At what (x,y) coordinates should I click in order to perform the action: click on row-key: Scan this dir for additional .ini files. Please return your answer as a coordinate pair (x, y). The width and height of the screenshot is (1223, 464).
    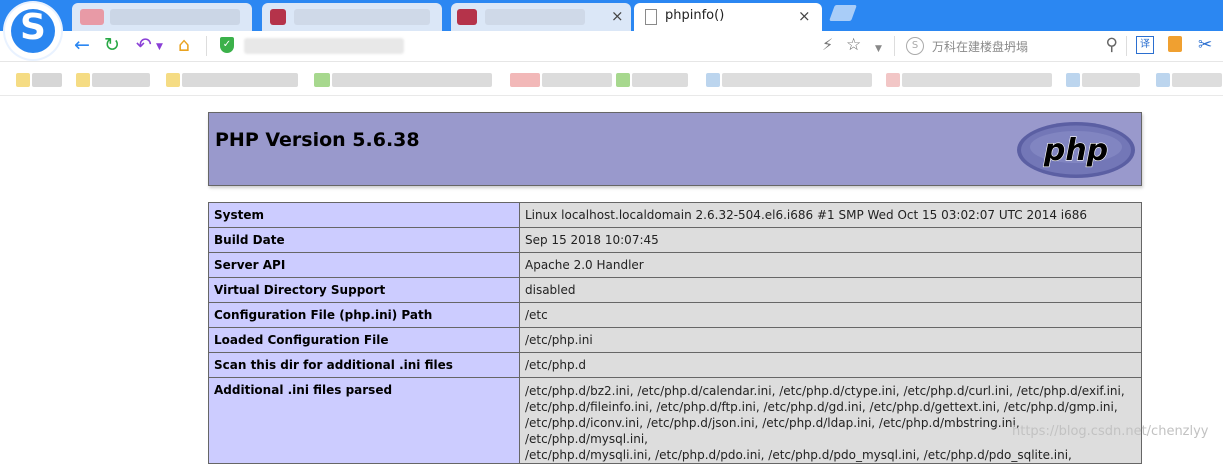
    Looking at the image, I should click on (364, 365).